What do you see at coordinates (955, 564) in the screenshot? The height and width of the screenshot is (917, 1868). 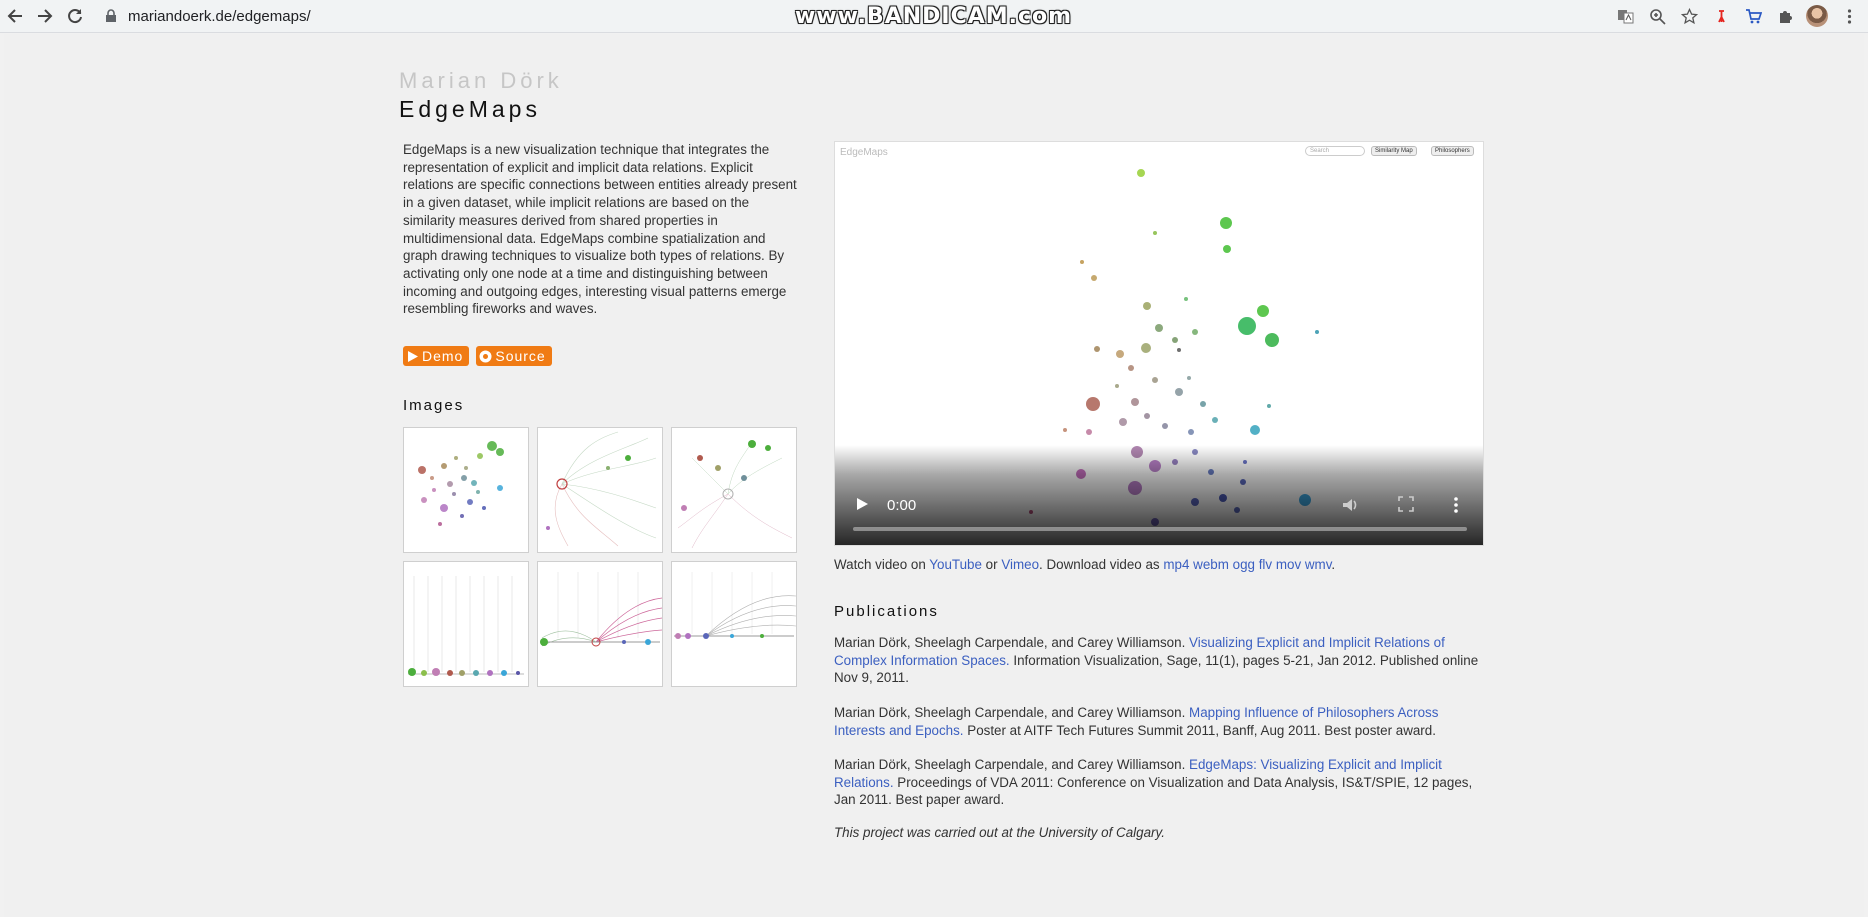 I see `youtube-link: YouTube` at bounding box center [955, 564].